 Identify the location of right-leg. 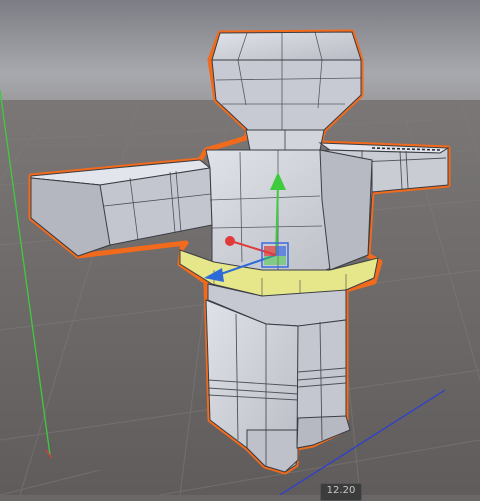
(323, 384).